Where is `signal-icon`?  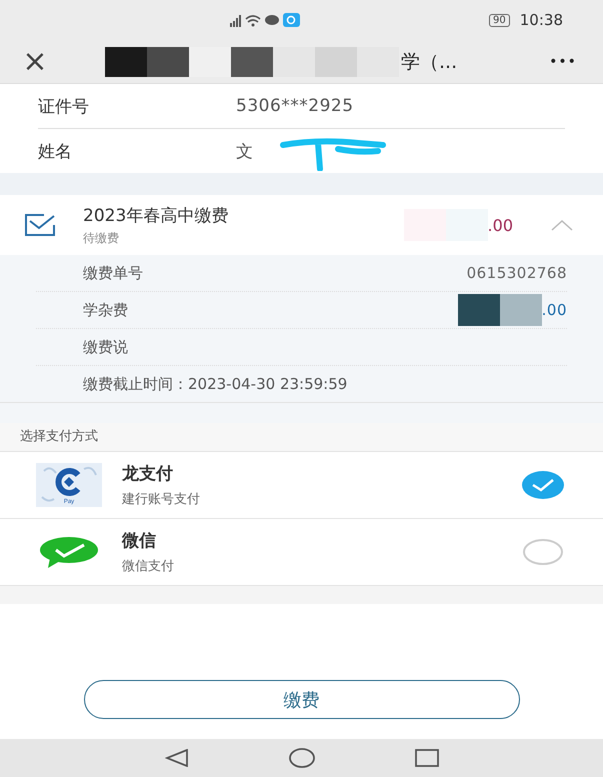 signal-icon is located at coordinates (235, 20).